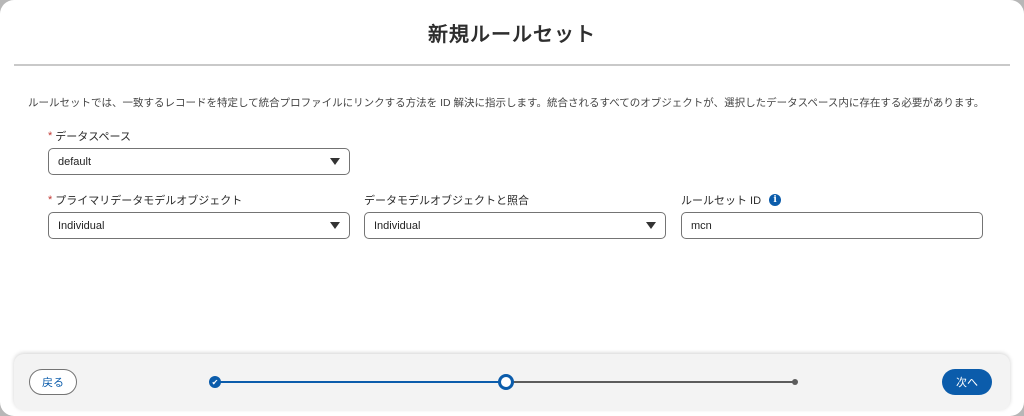  Describe the element at coordinates (361, 382) in the screenshot. I see `progress-track-complete` at that location.